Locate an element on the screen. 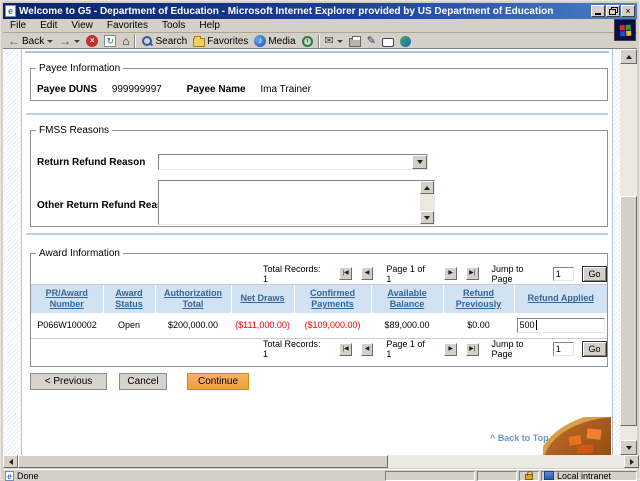 This screenshot has height=481, width=640. discuss-button is located at coordinates (388, 41).